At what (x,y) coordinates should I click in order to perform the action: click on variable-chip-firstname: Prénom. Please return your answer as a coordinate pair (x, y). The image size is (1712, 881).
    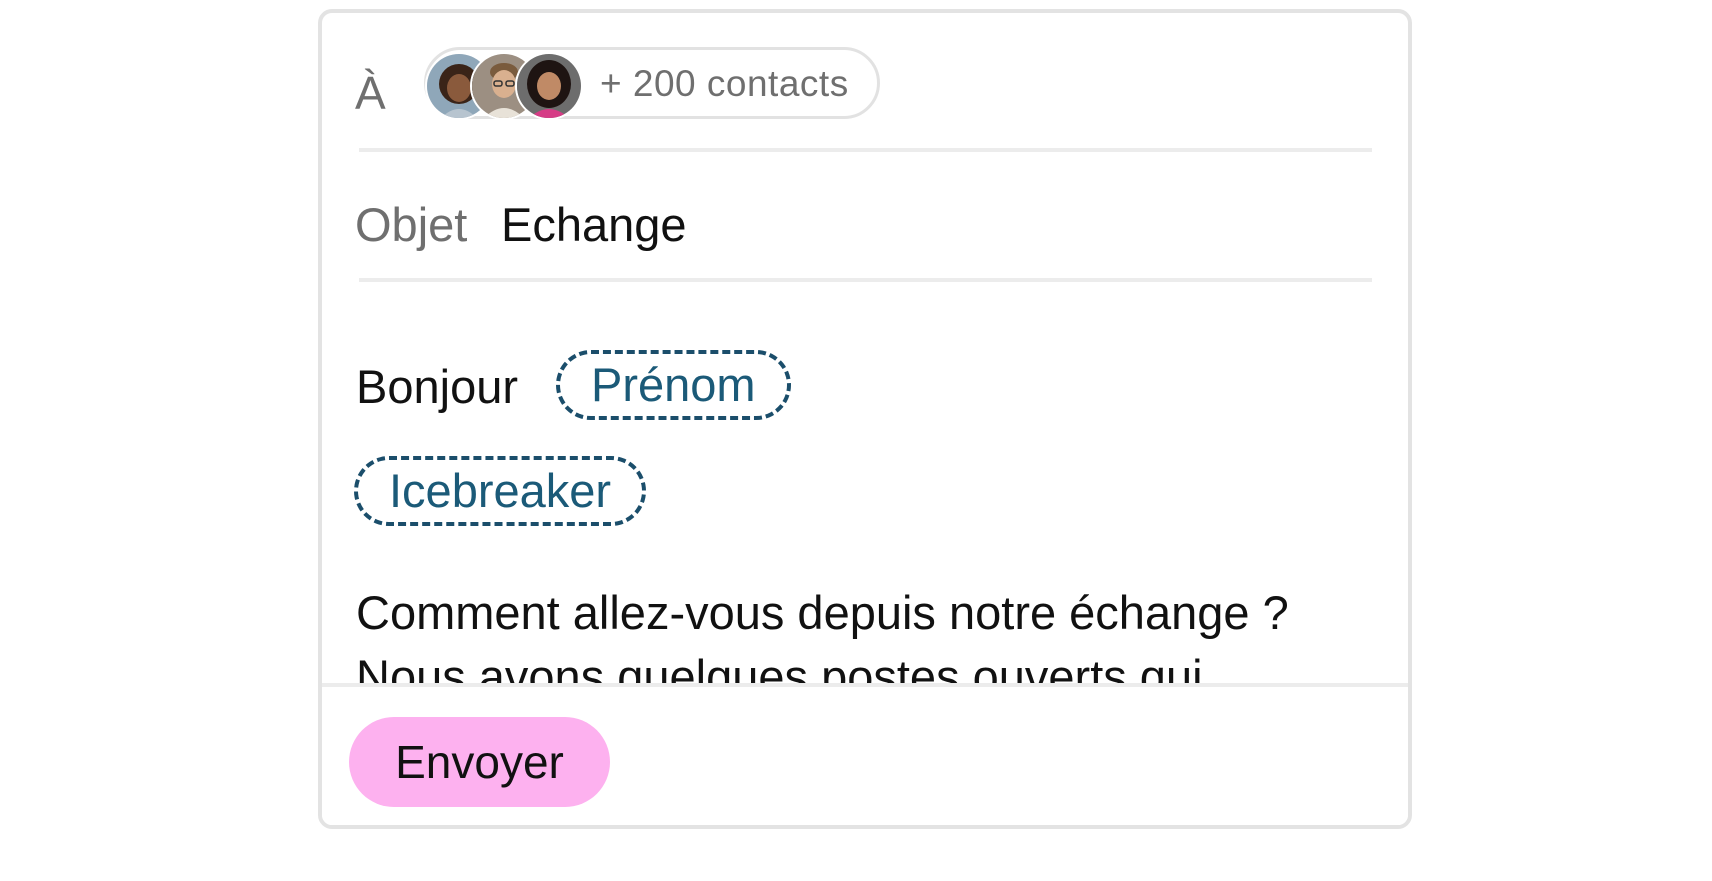
    Looking at the image, I should click on (673, 385).